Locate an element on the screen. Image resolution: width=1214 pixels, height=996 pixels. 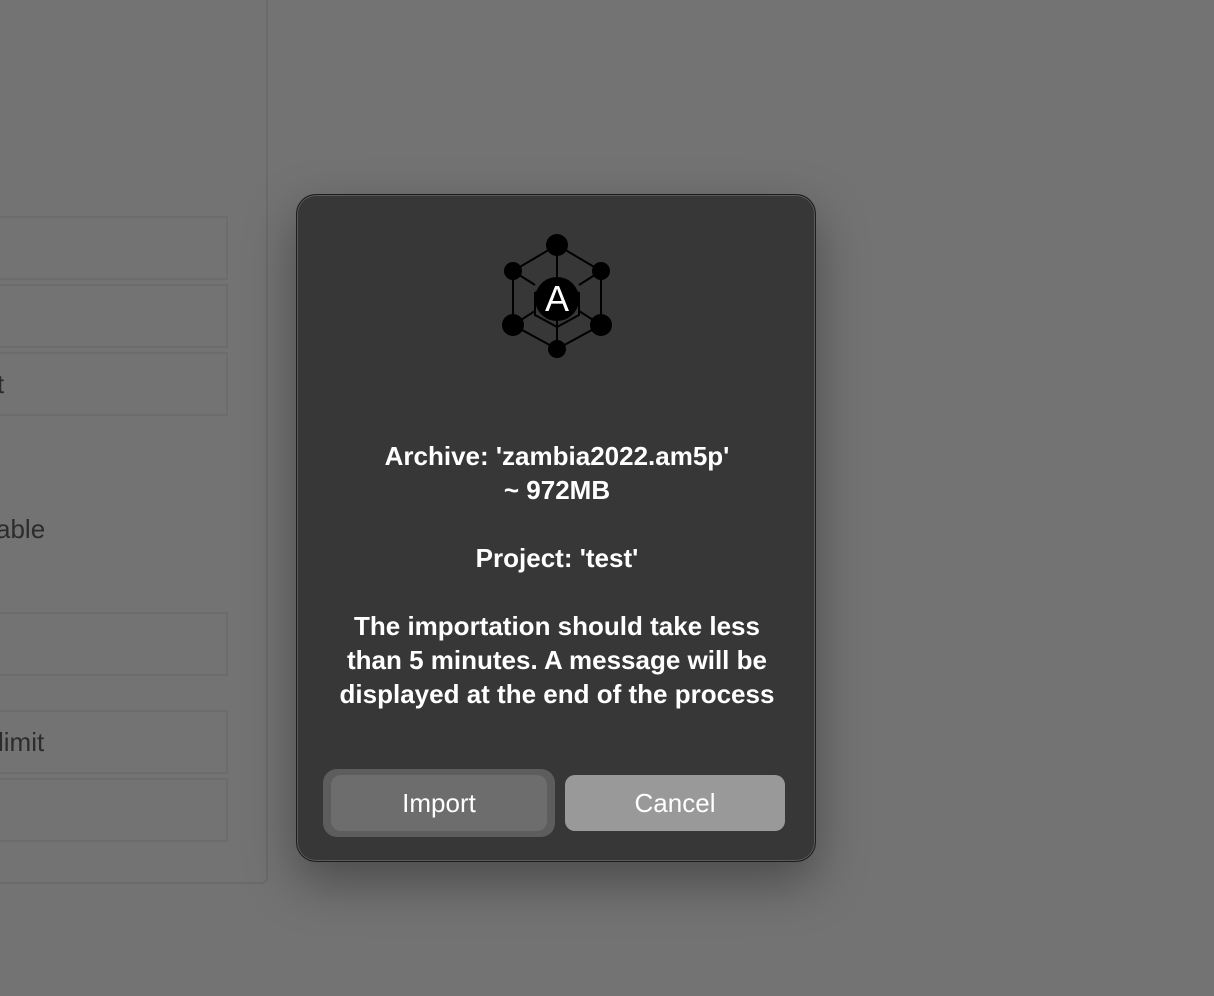
app-logo-letter: A is located at coordinates (557, 298).